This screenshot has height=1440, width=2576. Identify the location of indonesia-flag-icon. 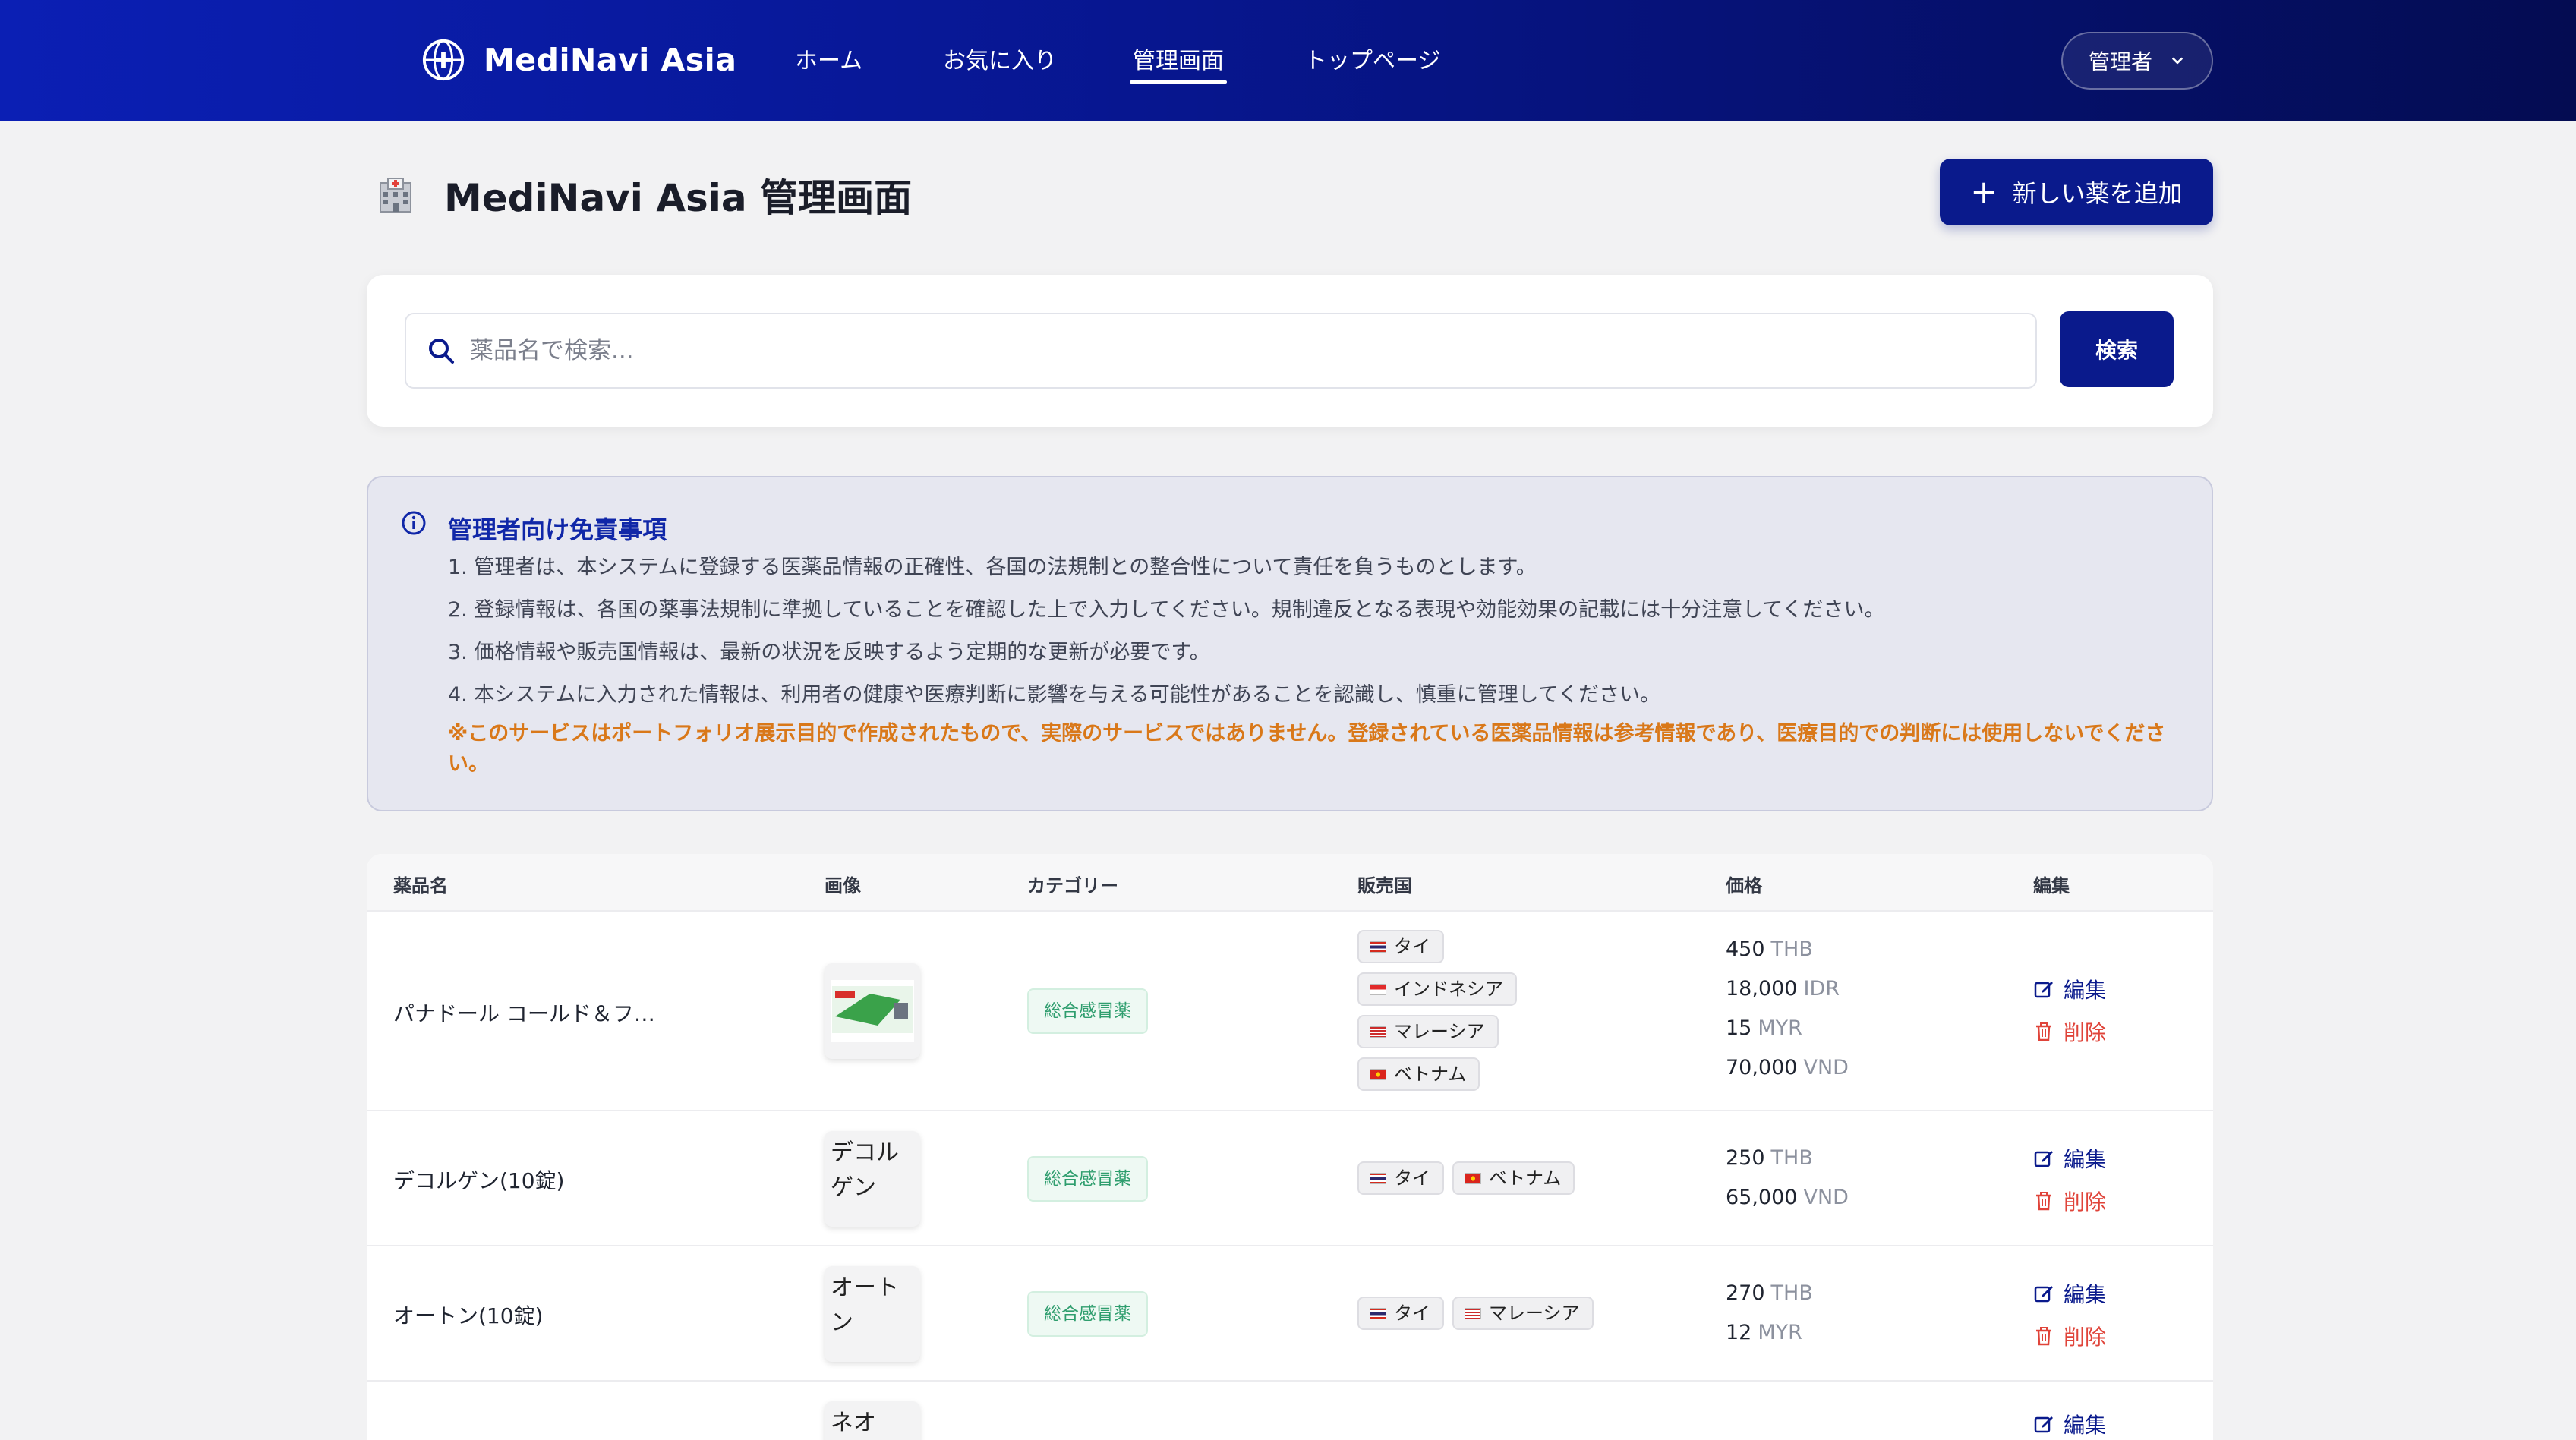
(1378, 989).